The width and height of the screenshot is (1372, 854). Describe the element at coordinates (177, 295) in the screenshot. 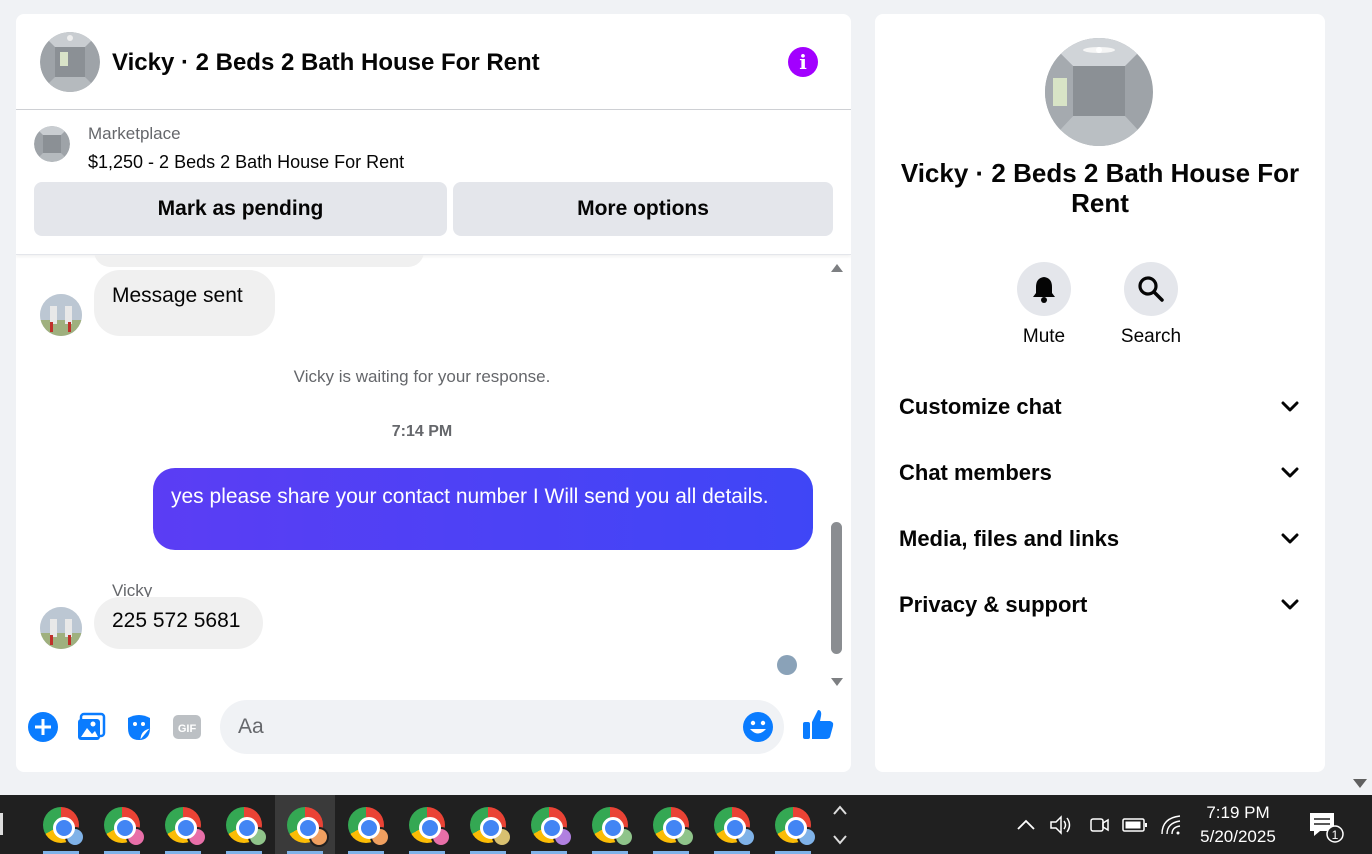

I see `message-text: Message sent` at that location.